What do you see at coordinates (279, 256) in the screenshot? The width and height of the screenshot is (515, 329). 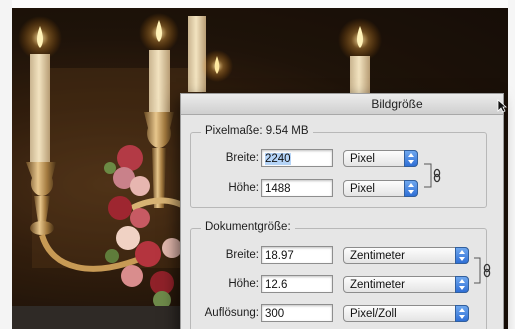 I see `doc-width-value: 18.97` at bounding box center [279, 256].